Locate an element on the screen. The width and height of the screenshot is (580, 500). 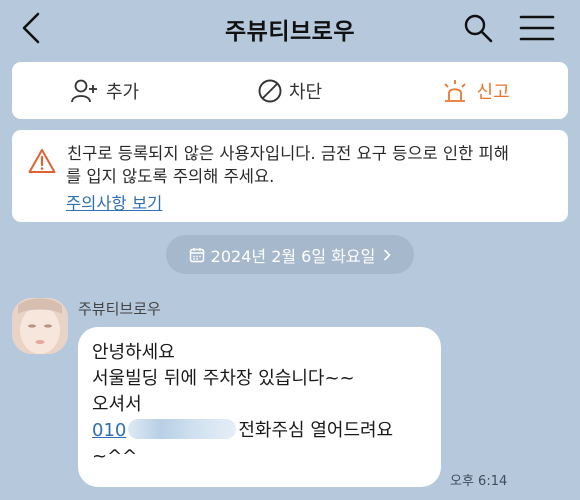
search-icon is located at coordinates (478, 28).